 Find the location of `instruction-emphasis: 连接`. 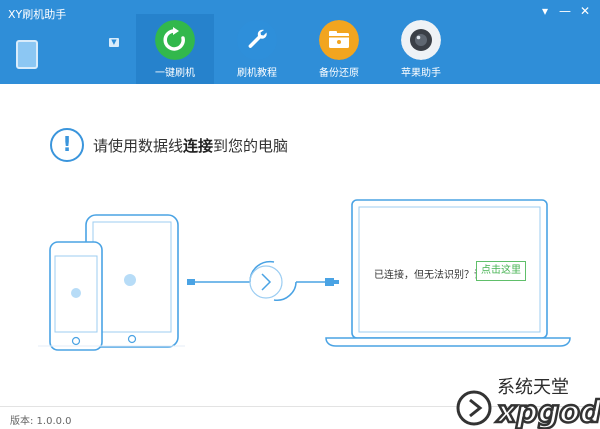

instruction-emphasis: 连接 is located at coordinates (198, 146).